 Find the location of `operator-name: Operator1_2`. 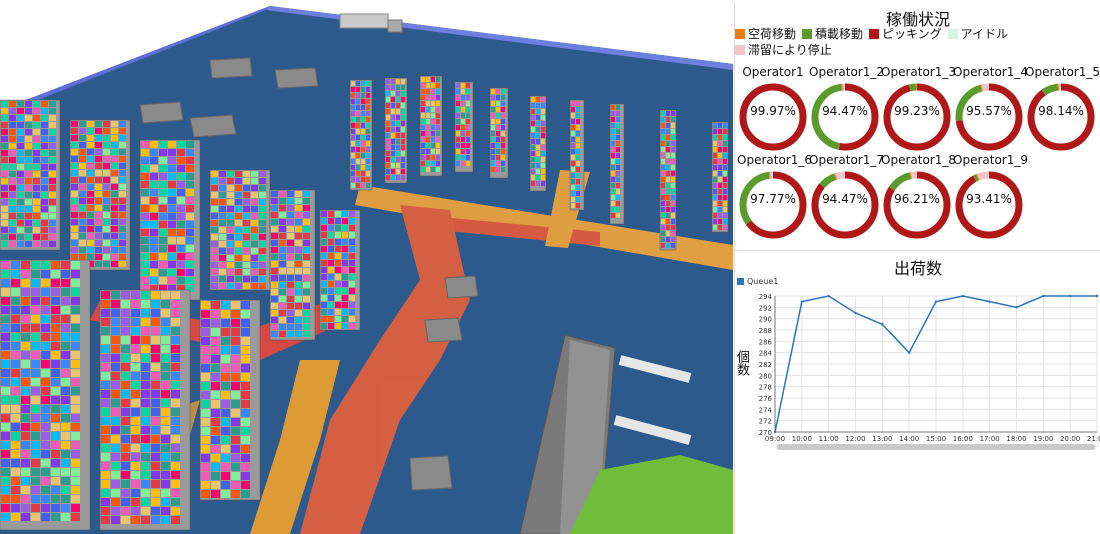

operator-name: Operator1_2 is located at coordinates (846, 72).